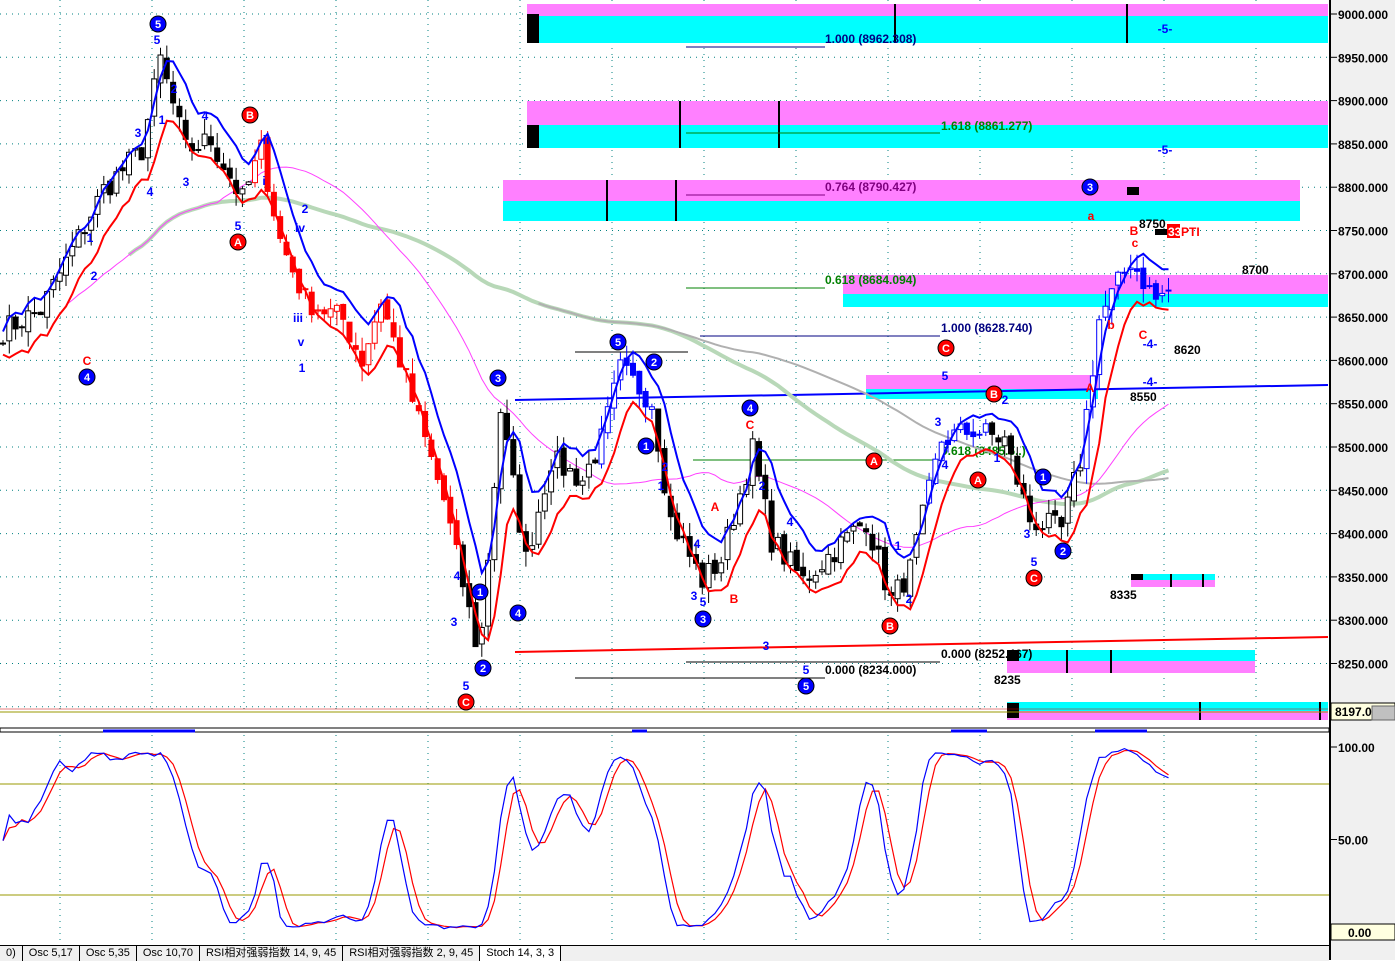 Image resolution: width=1395 pixels, height=961 pixels. What do you see at coordinates (1360, 933) in the screenshot?
I see `osc-current: 0.00` at bounding box center [1360, 933].